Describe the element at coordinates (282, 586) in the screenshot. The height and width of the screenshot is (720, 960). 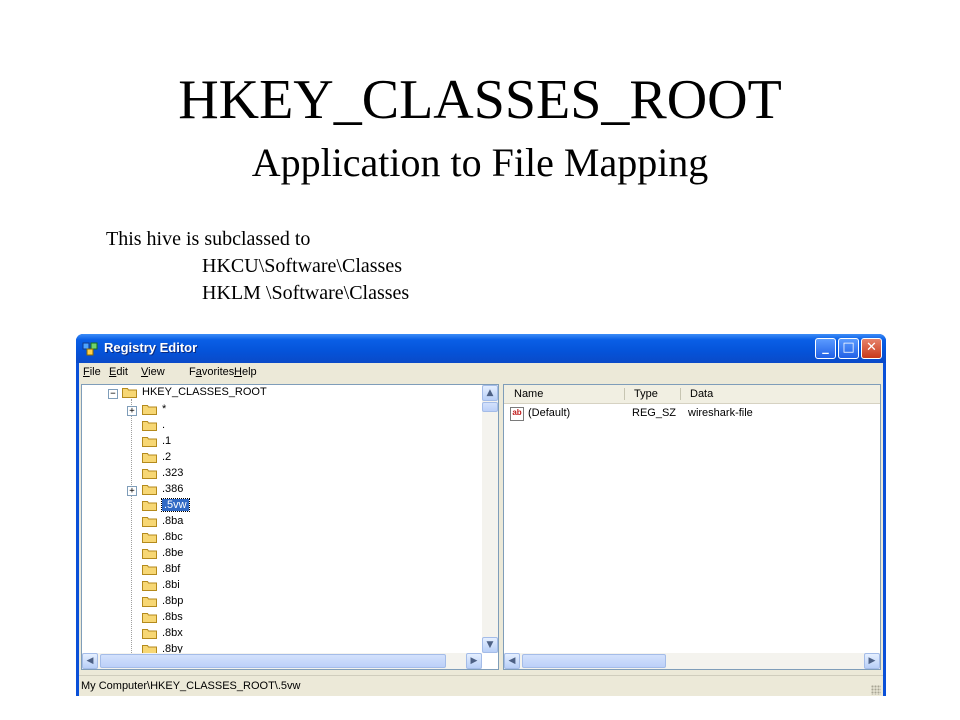
I see `tree-item: .8bi` at that location.